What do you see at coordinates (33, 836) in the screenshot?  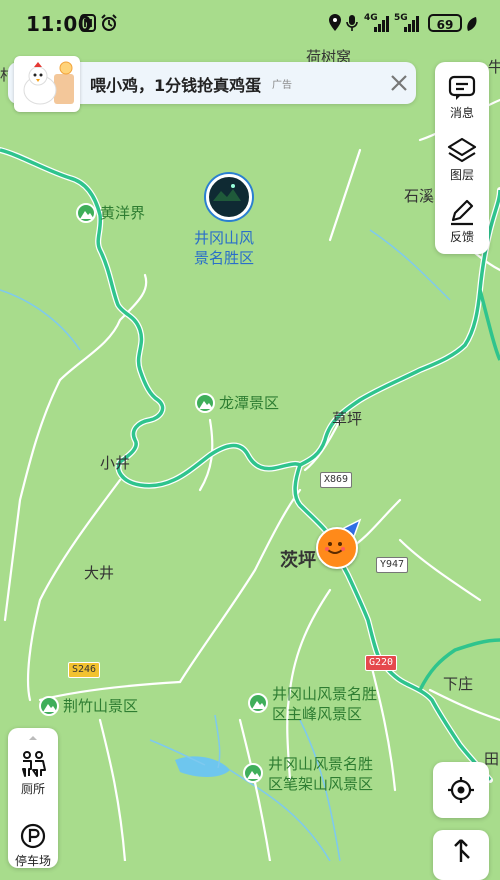 I see `parking-icon` at bounding box center [33, 836].